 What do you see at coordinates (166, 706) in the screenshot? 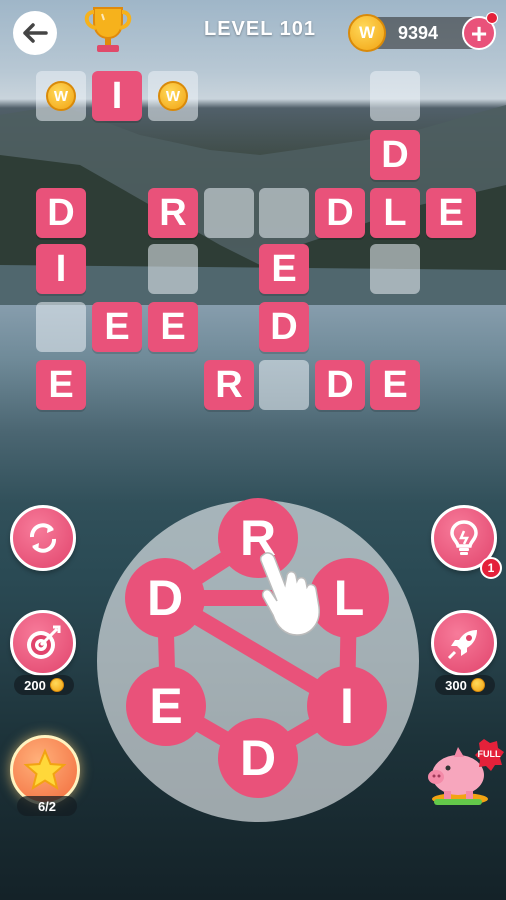
I see `wheel-letter-e: E` at bounding box center [166, 706].